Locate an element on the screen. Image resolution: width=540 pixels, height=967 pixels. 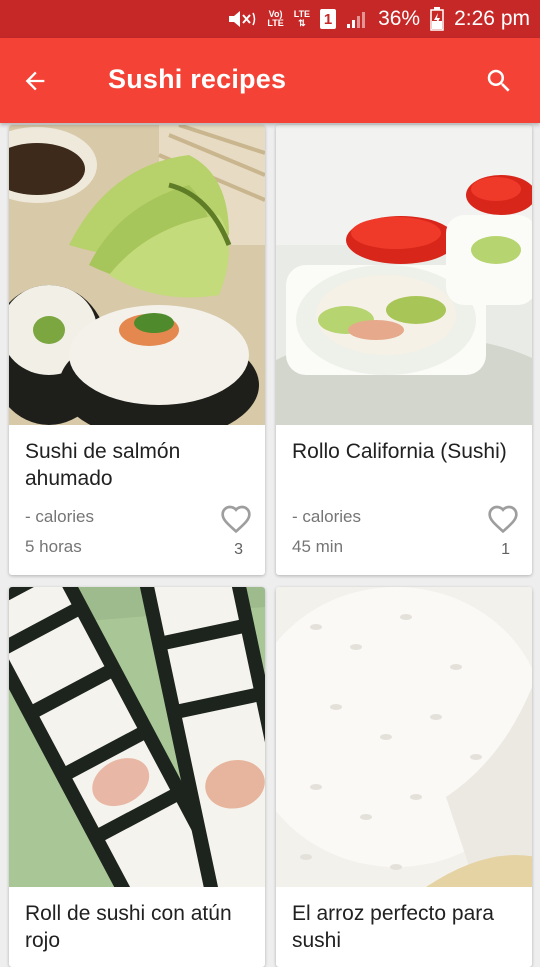
recipe-name: Roll de sushi con atún rojo is located at coordinates (128, 927).